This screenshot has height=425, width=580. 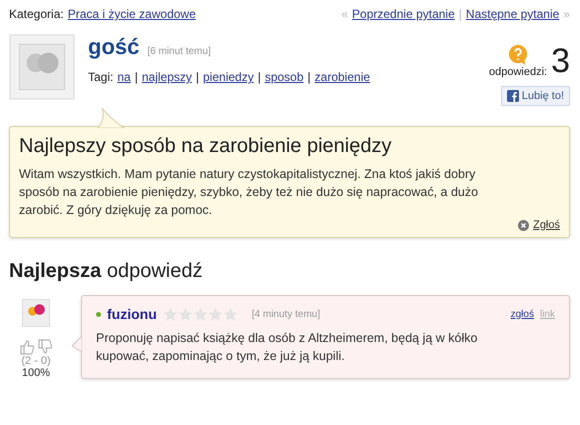 I want to click on tag-link: najlepszy, so click(x=167, y=77).